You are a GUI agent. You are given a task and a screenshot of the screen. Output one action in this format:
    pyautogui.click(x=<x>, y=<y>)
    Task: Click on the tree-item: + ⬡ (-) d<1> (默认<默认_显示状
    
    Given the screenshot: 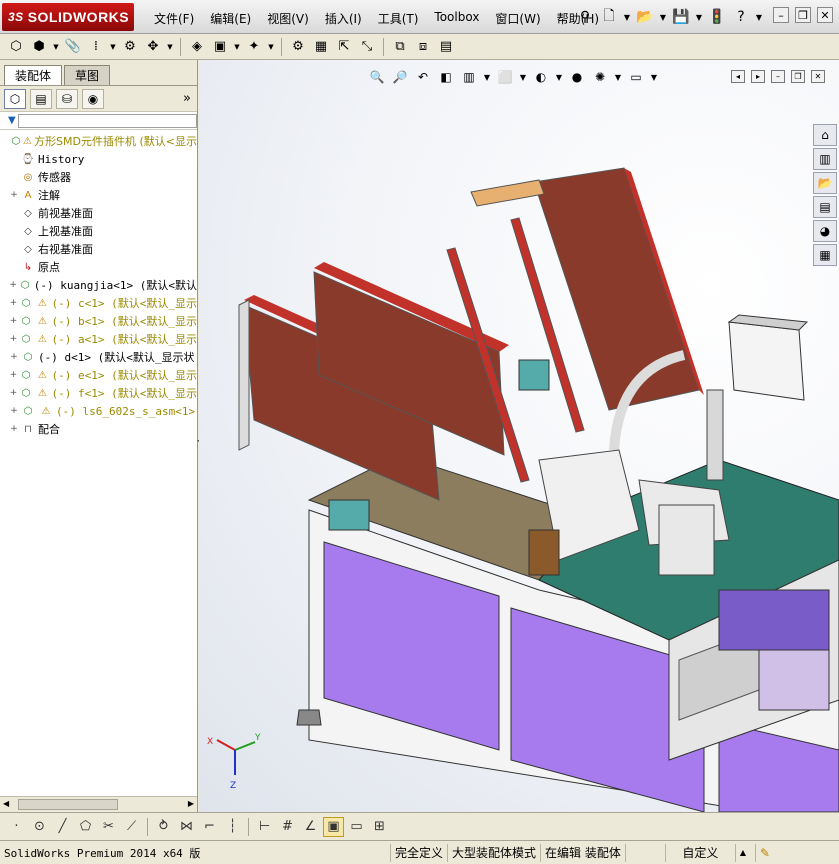 What is the action you would take?
    pyautogui.click(x=98, y=357)
    